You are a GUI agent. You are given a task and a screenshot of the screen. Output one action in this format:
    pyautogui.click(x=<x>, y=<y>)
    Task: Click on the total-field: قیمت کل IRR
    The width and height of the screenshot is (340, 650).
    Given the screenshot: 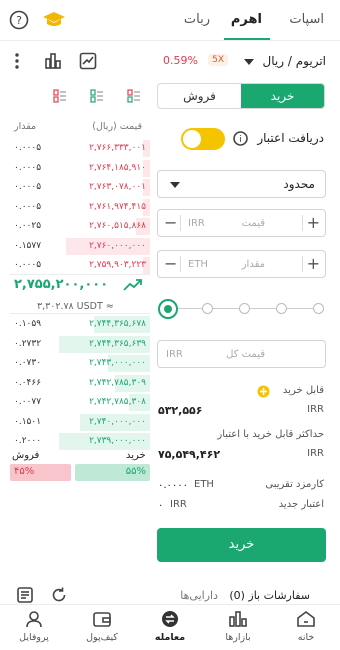 What is the action you would take?
    pyautogui.click(x=241, y=354)
    